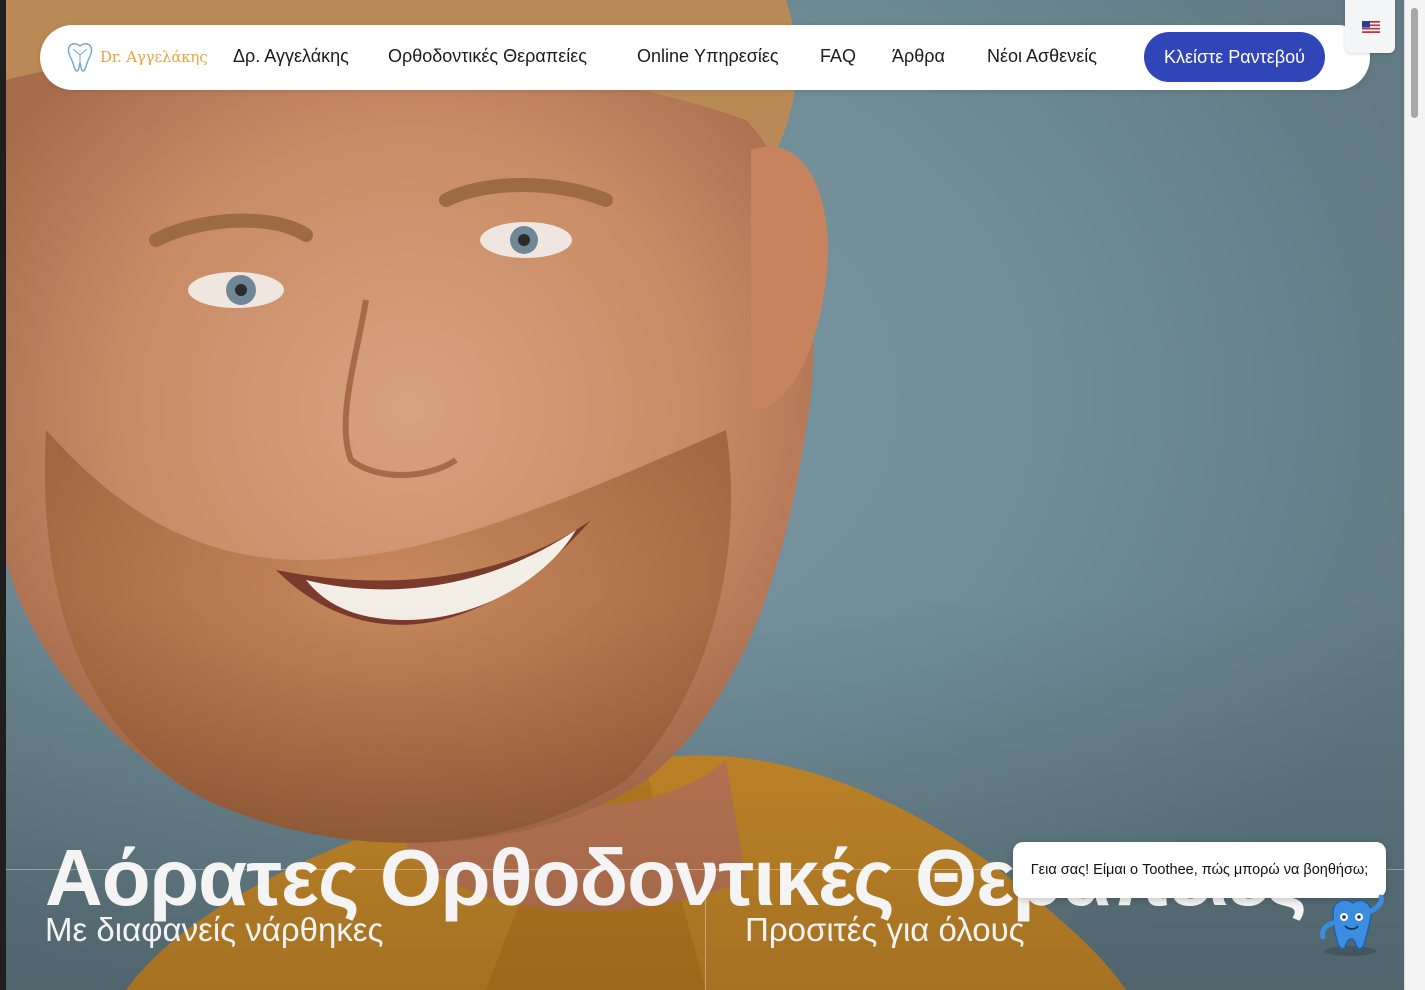 The image size is (1425, 990). I want to click on logo-text: Dr. Αγγελάκης, so click(154, 57).